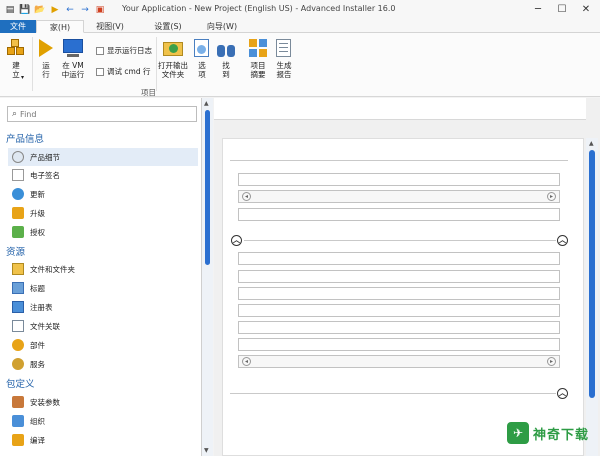 The width and height of the screenshot is (600, 456). I want to click on content-scrollbar: ▲, so click(592, 297).